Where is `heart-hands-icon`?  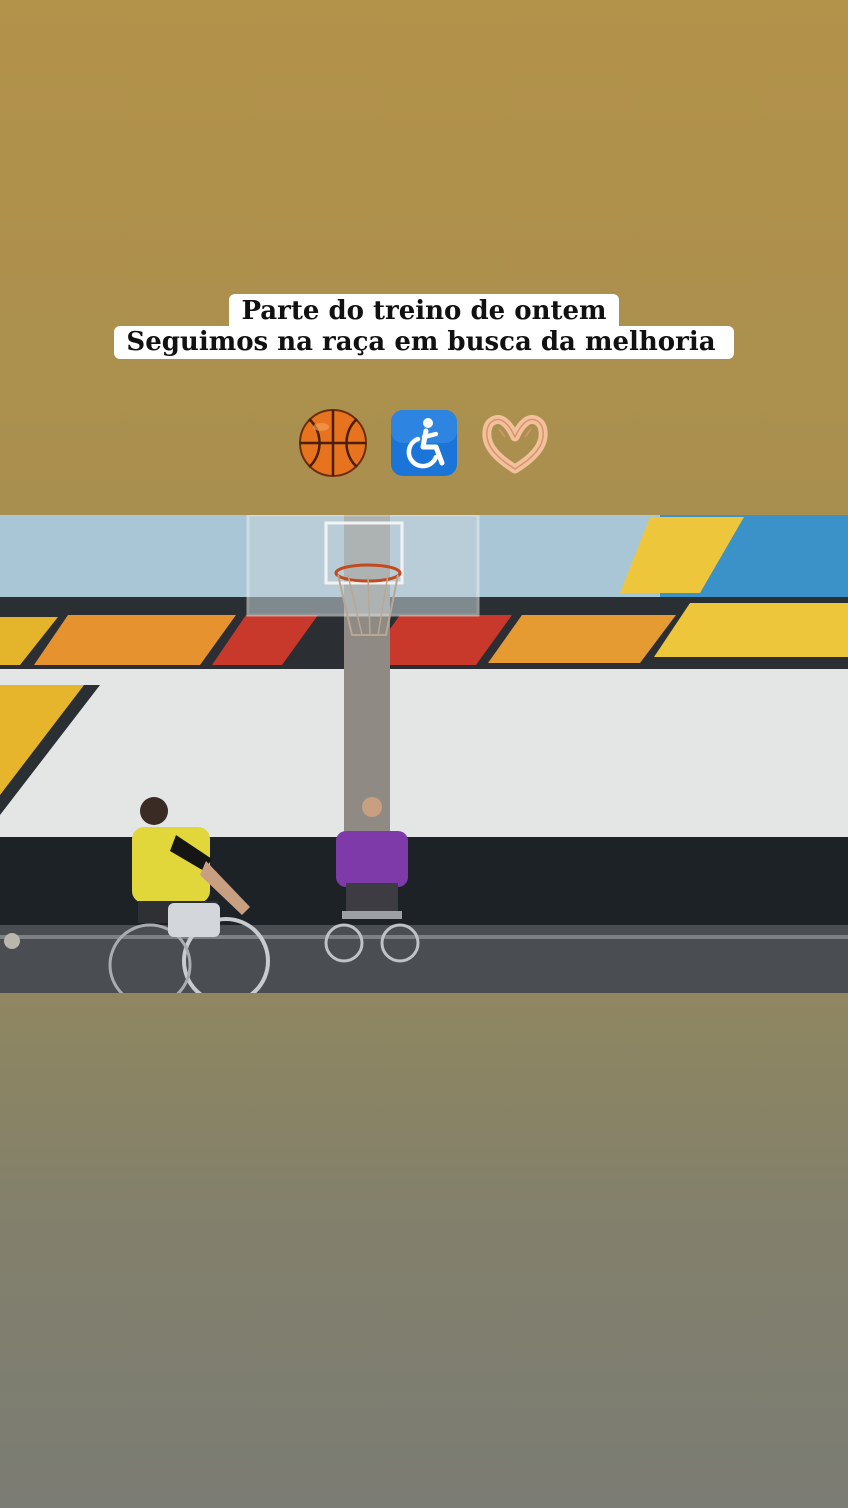 heart-hands-icon is located at coordinates (515, 444).